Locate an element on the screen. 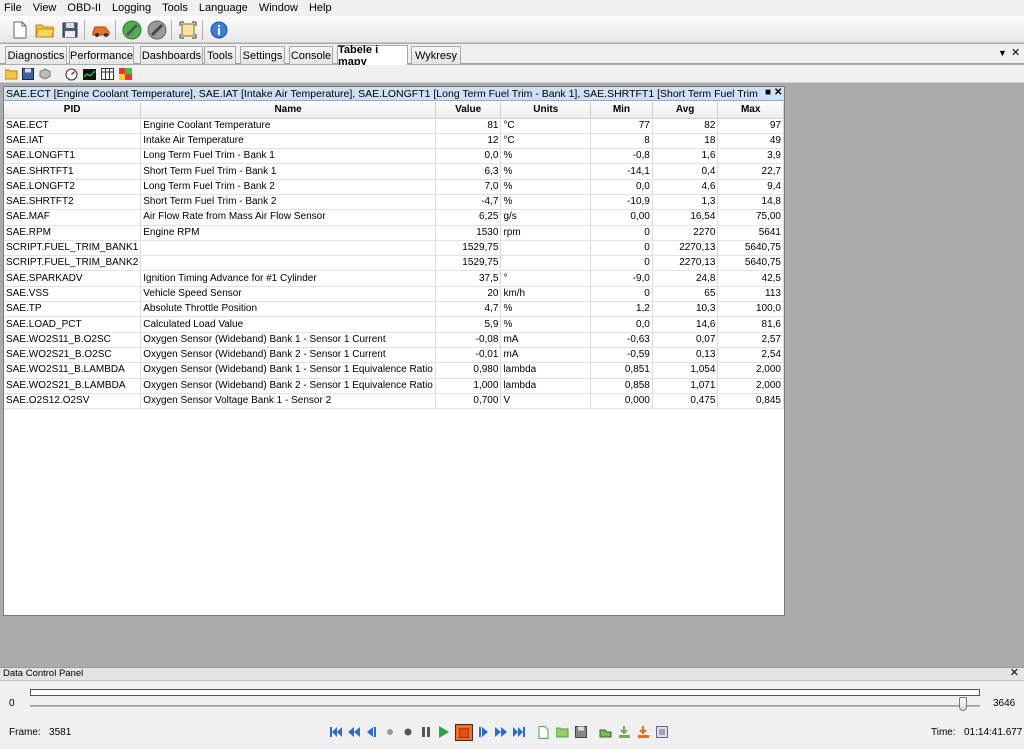  menu-item-language: Language is located at coordinates (223, 8).